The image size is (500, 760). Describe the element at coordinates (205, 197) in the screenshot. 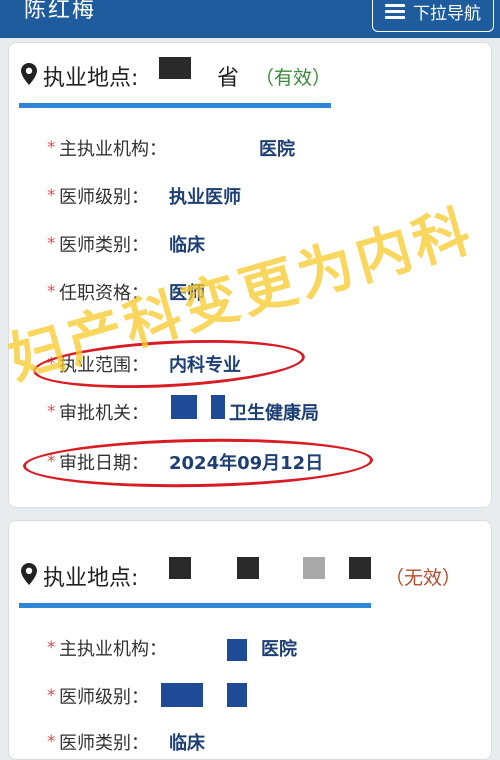

I see `field-value: 执业医师` at that location.